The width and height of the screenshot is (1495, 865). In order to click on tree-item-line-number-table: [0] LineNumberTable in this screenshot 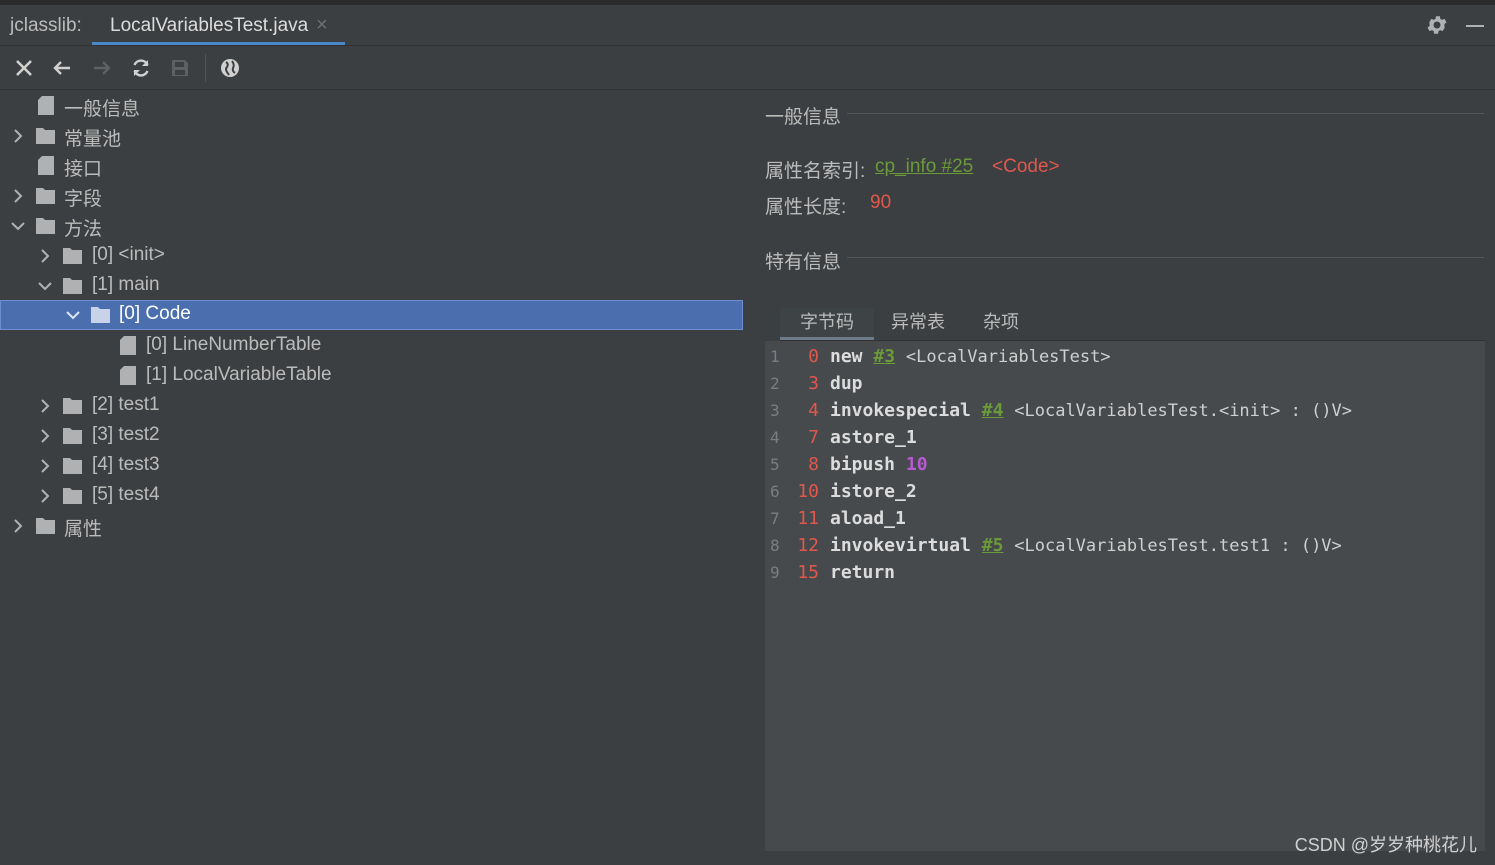, I will do `click(371, 346)`.